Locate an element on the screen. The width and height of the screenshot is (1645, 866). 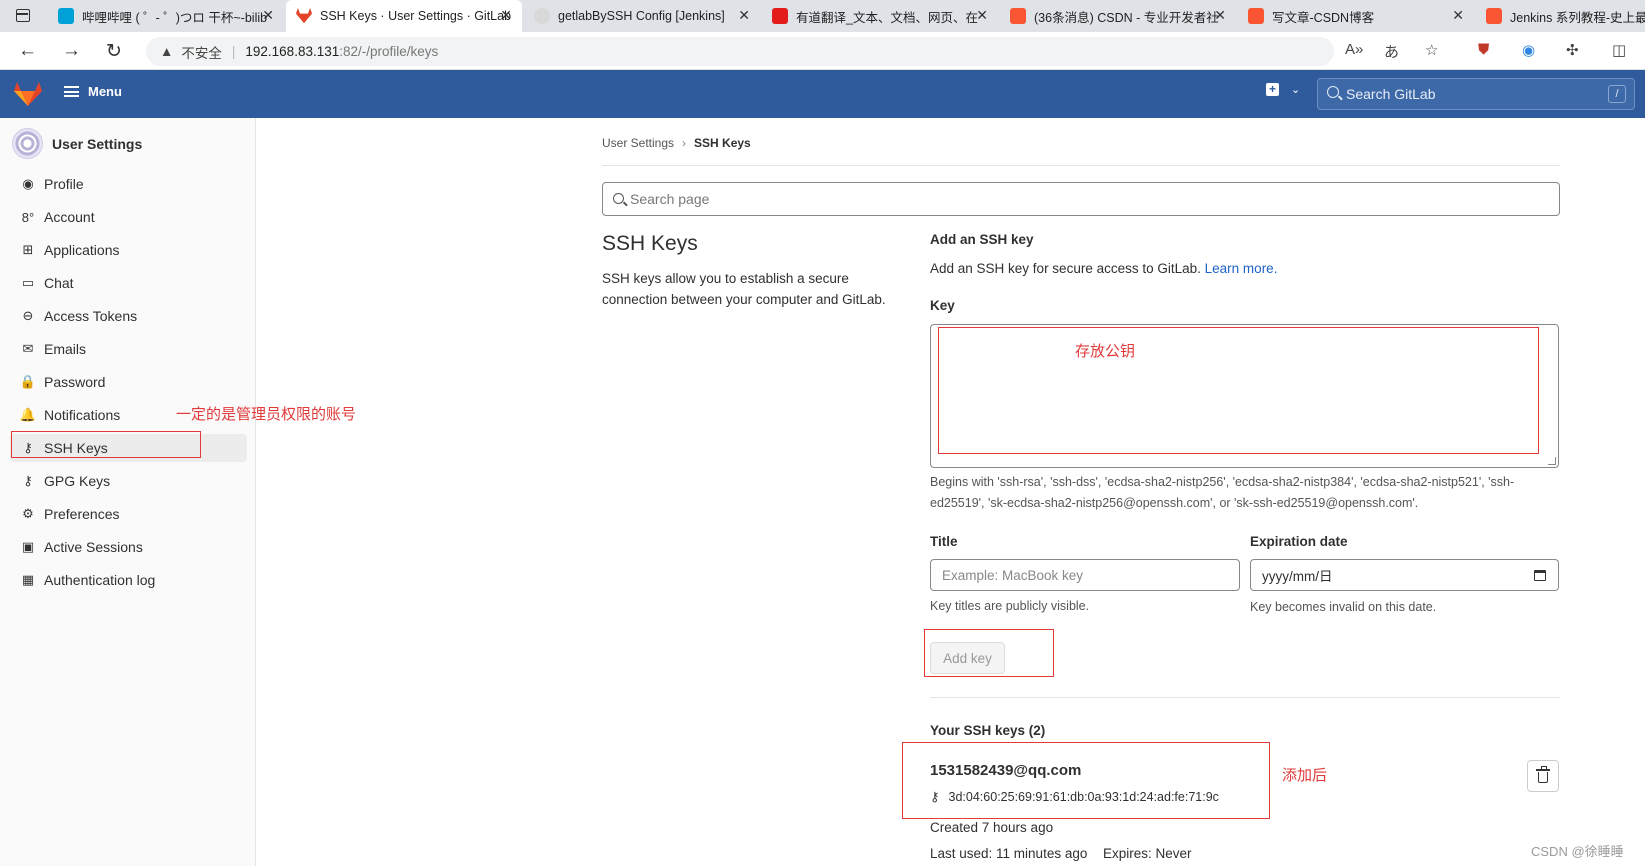
sidebar-item-password: 🔒 Password is located at coordinates (128, 382).